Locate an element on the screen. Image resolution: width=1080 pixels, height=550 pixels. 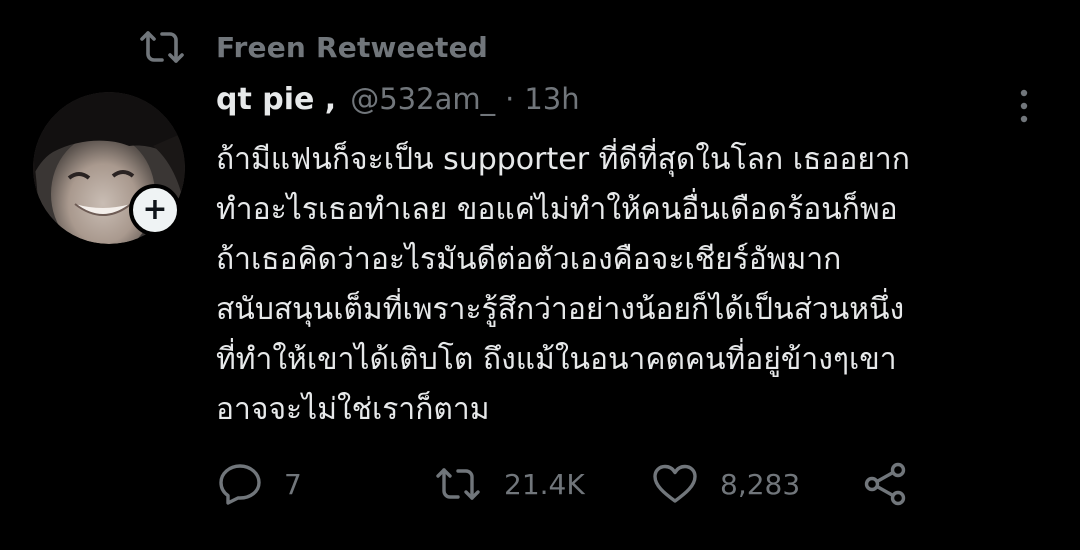
more-options-button is located at coordinates (1024, 106).